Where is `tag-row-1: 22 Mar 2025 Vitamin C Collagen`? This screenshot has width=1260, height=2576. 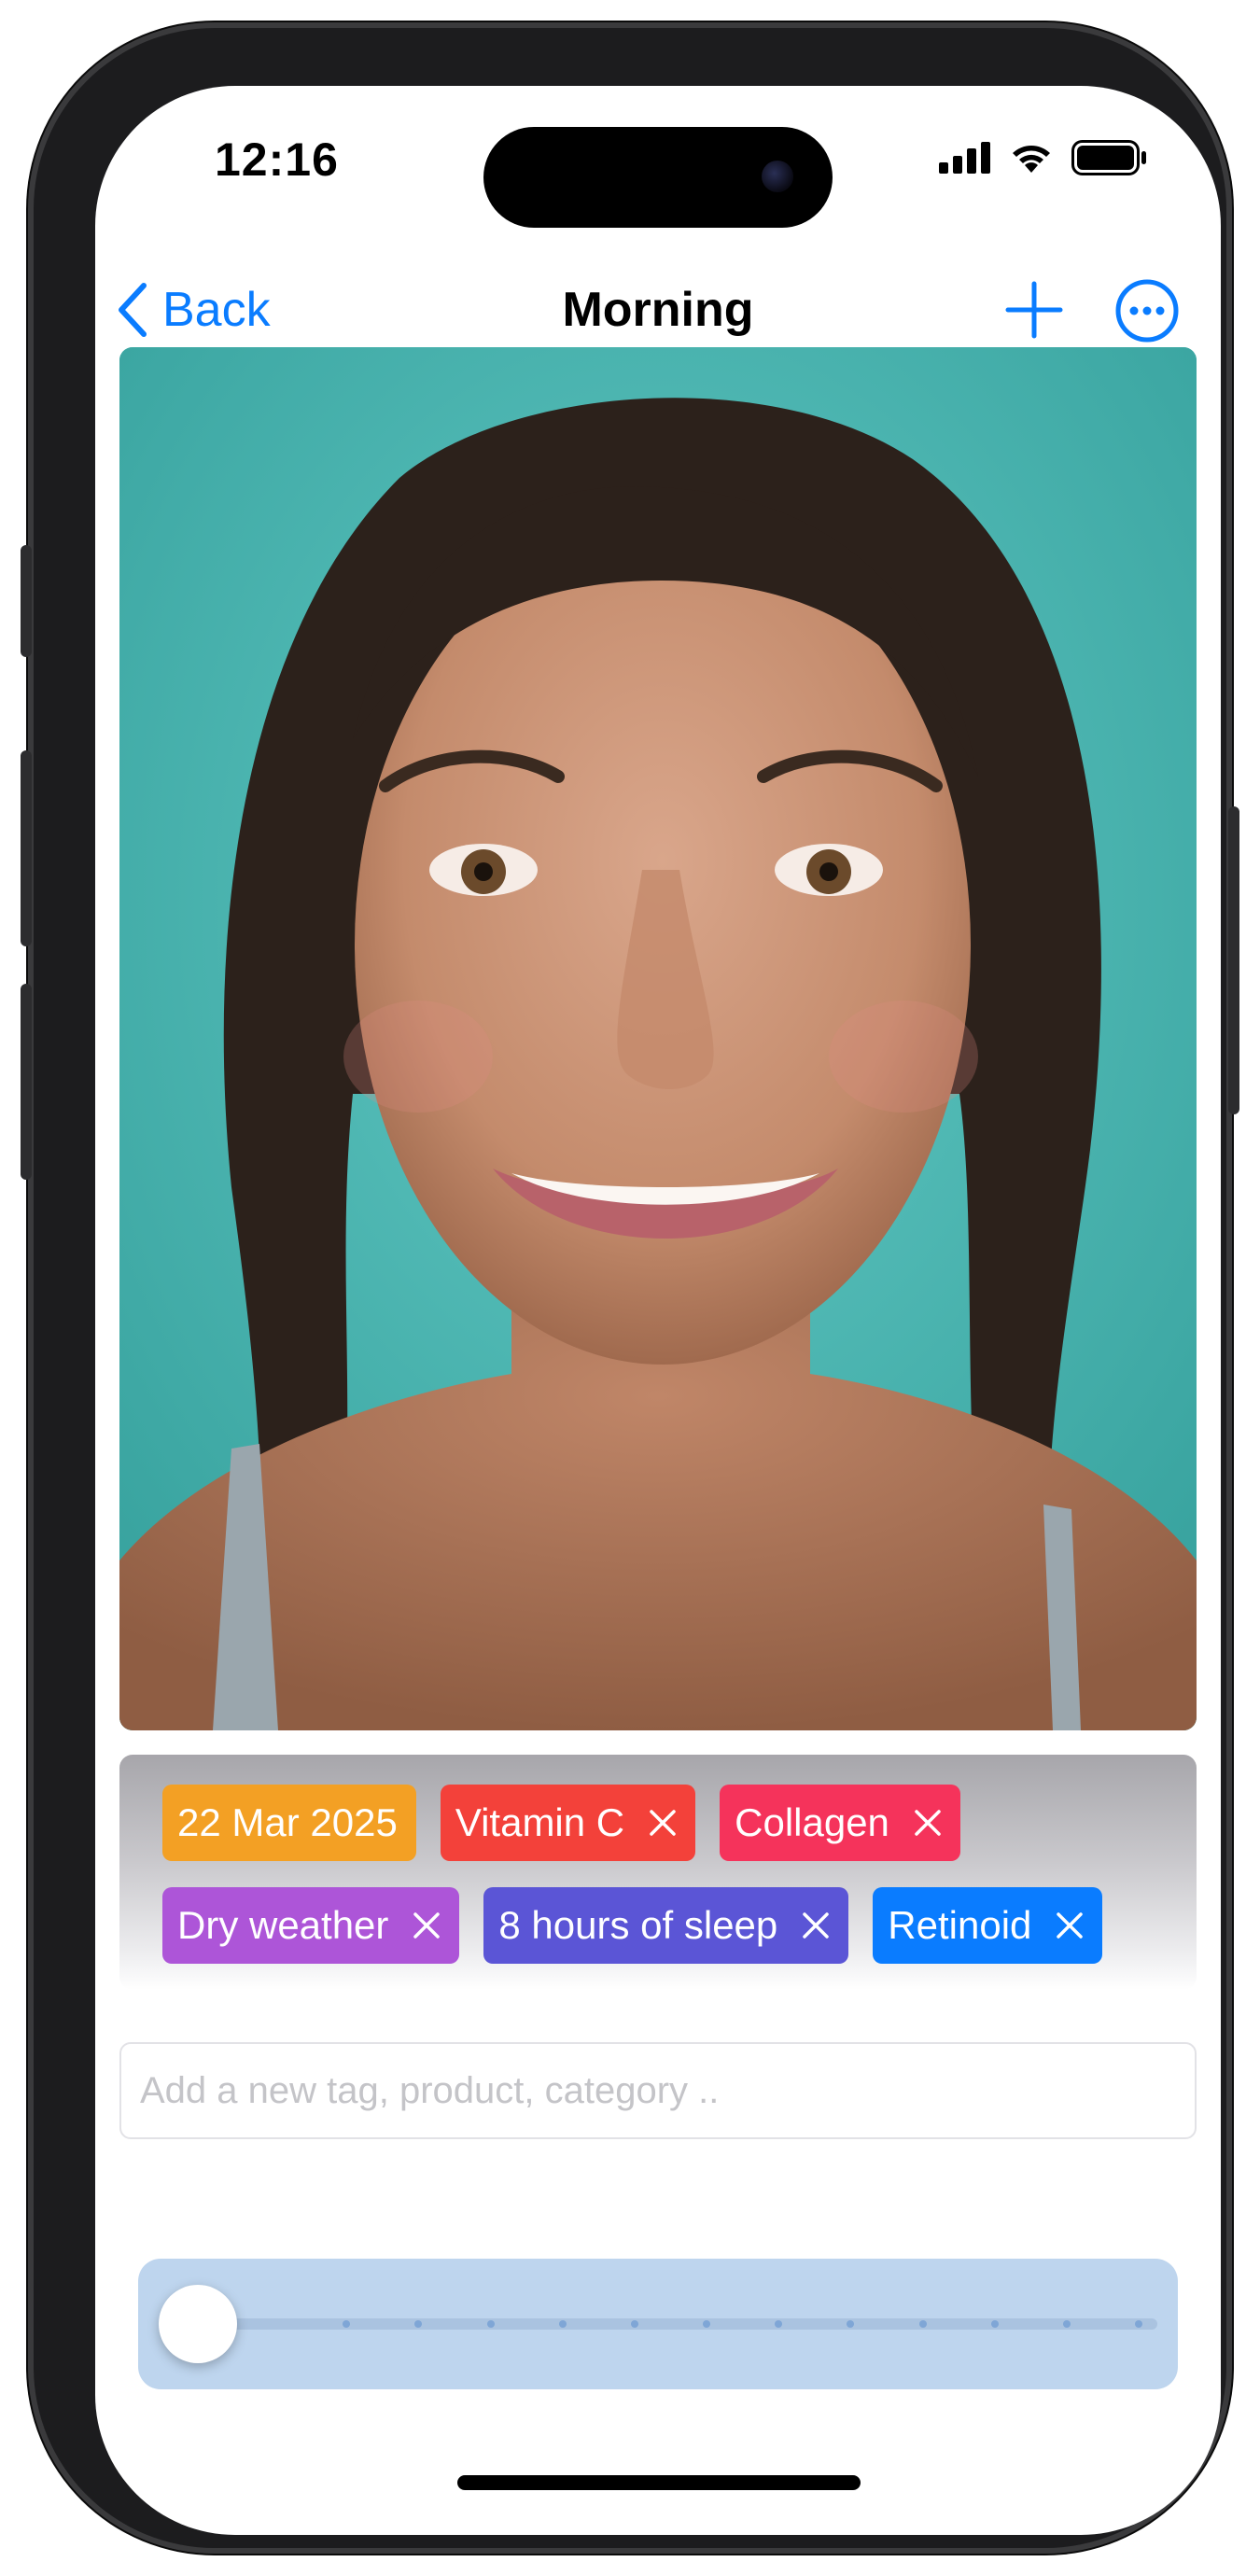
tag-row-1: 22 Mar 2025 Vitamin C Collagen is located at coordinates (561, 1823).